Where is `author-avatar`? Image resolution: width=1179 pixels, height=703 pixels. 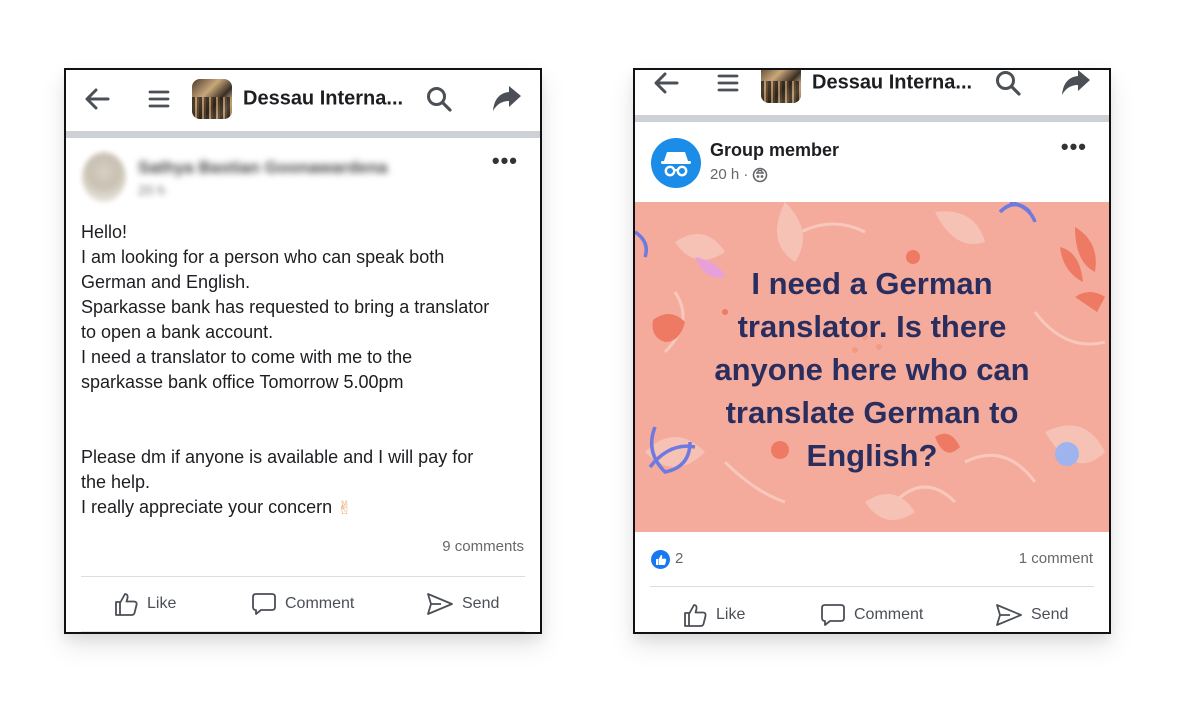
author-avatar is located at coordinates (104, 177).